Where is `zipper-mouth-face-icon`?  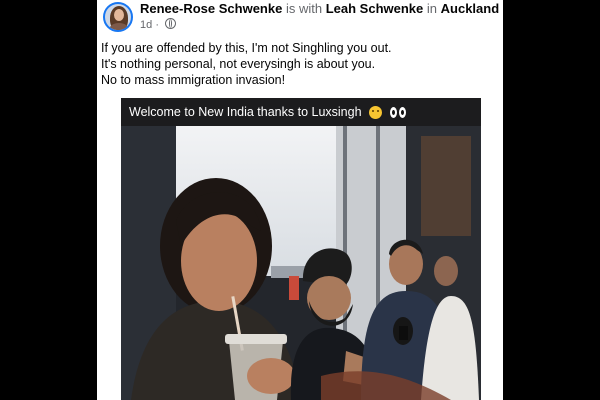
zipper-mouth-face-icon is located at coordinates (376, 113).